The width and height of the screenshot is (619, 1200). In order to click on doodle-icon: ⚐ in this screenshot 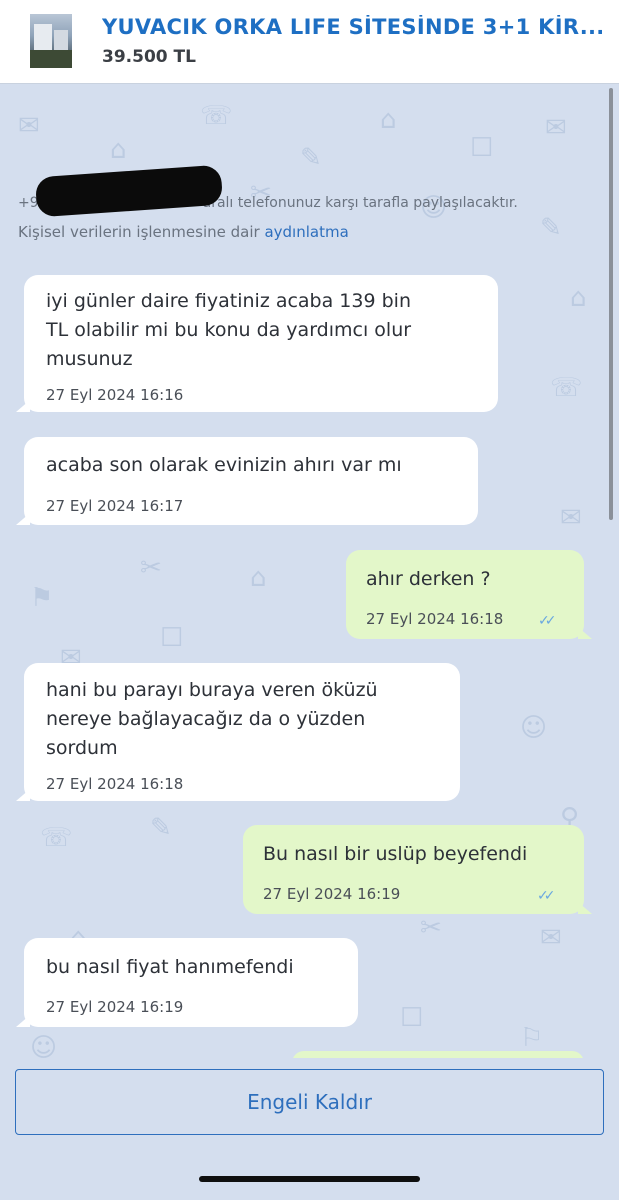, I will do `click(532, 1038)`.